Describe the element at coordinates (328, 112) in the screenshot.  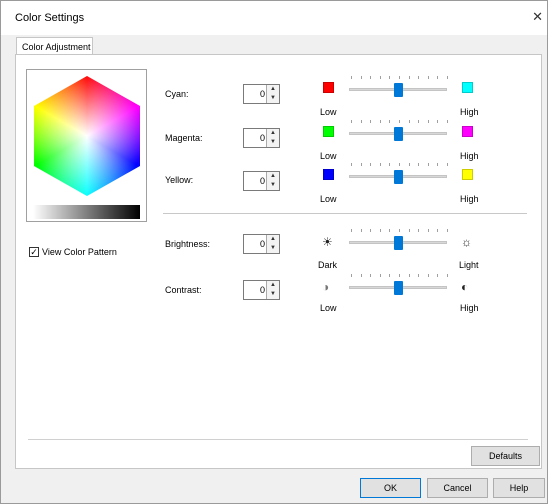
I see `cyan-low-label: Low` at that location.